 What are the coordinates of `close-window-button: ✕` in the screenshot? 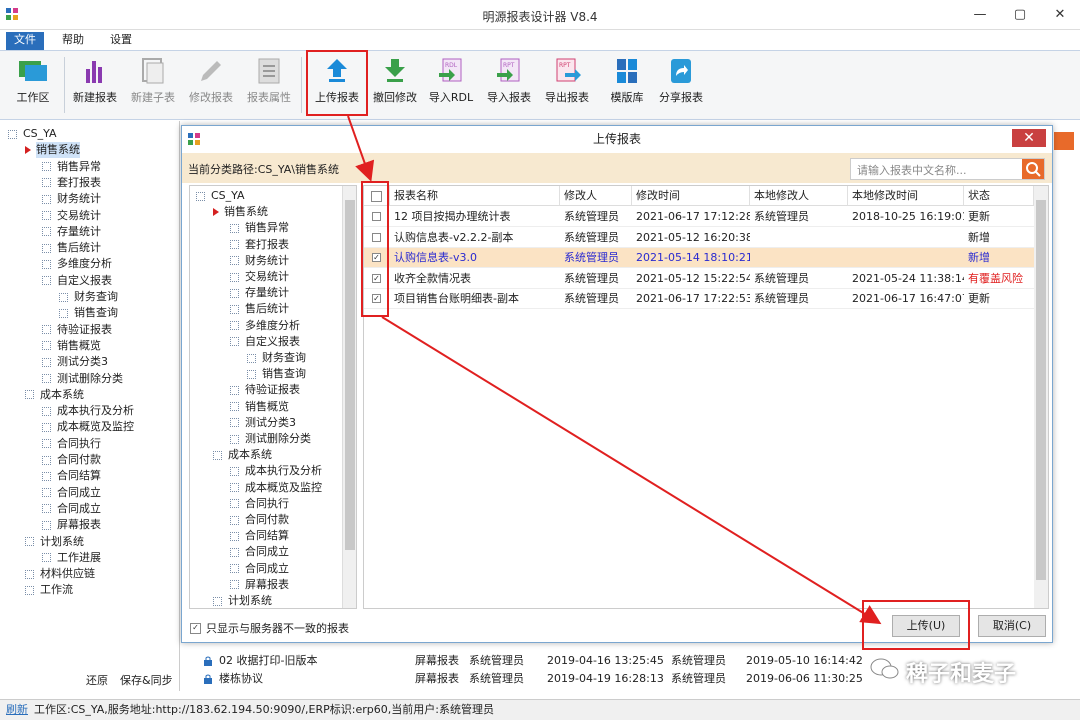 It's located at (1060, 15).